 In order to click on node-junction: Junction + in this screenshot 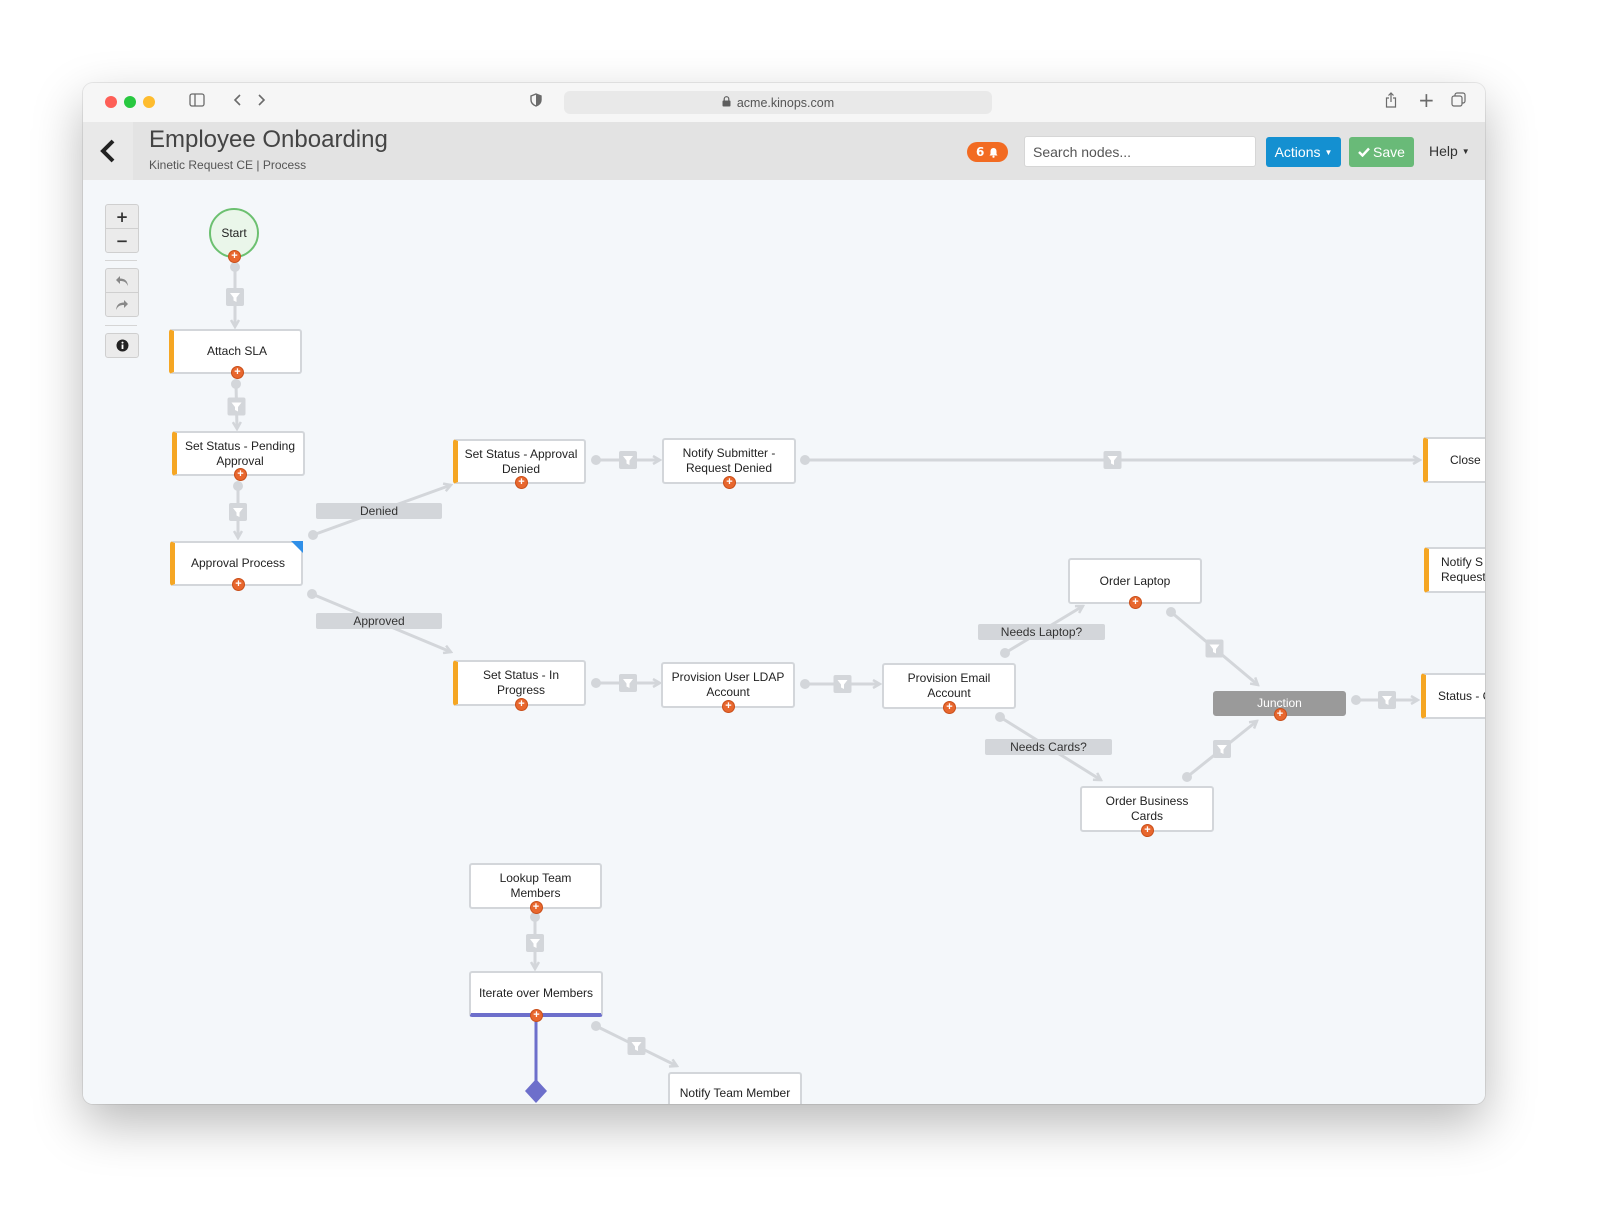, I will do `click(1279, 706)`.